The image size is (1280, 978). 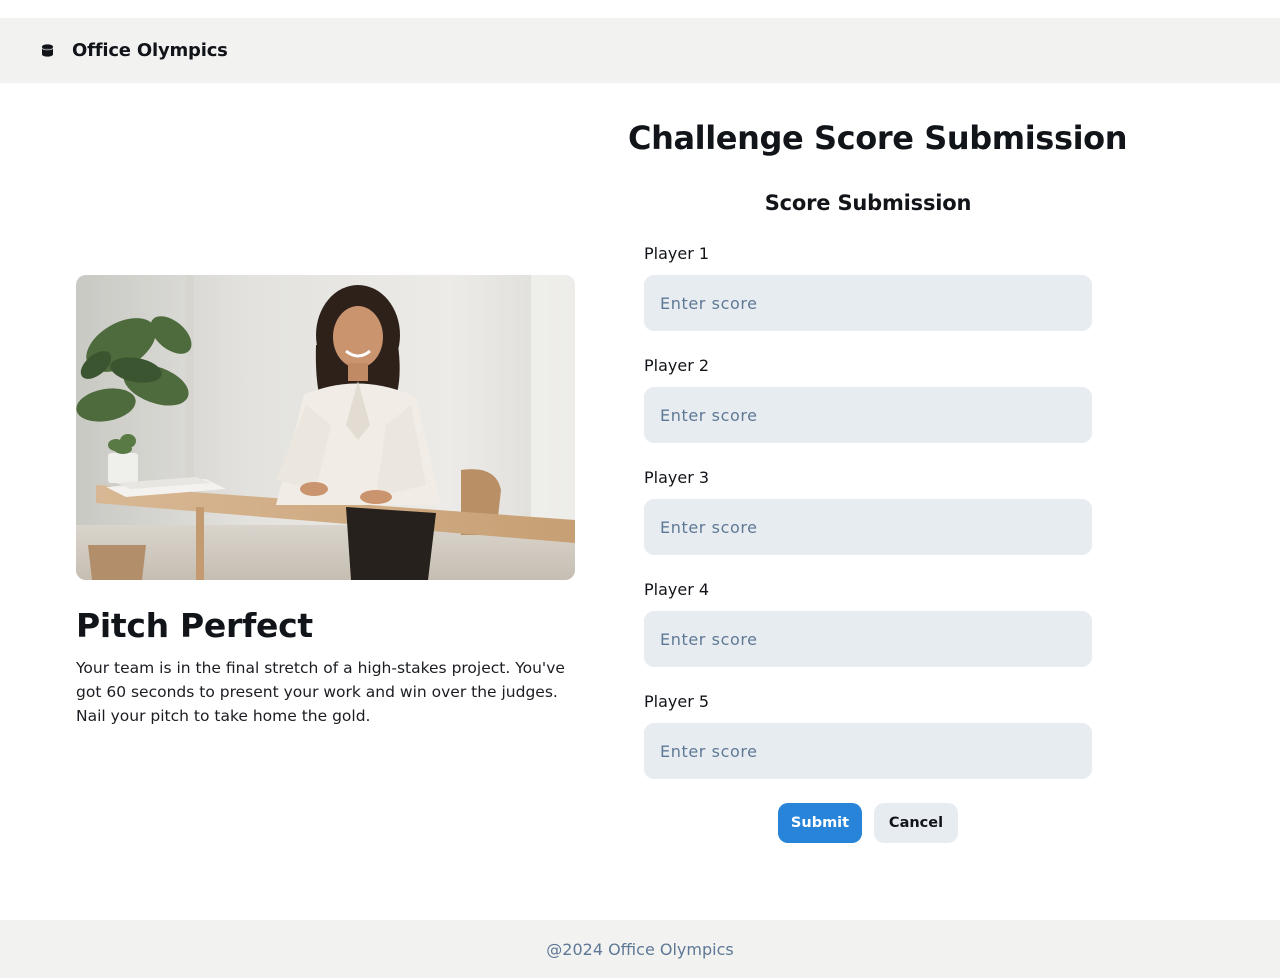 I want to click on player-4-field: Player 4, so click(x=868, y=623).